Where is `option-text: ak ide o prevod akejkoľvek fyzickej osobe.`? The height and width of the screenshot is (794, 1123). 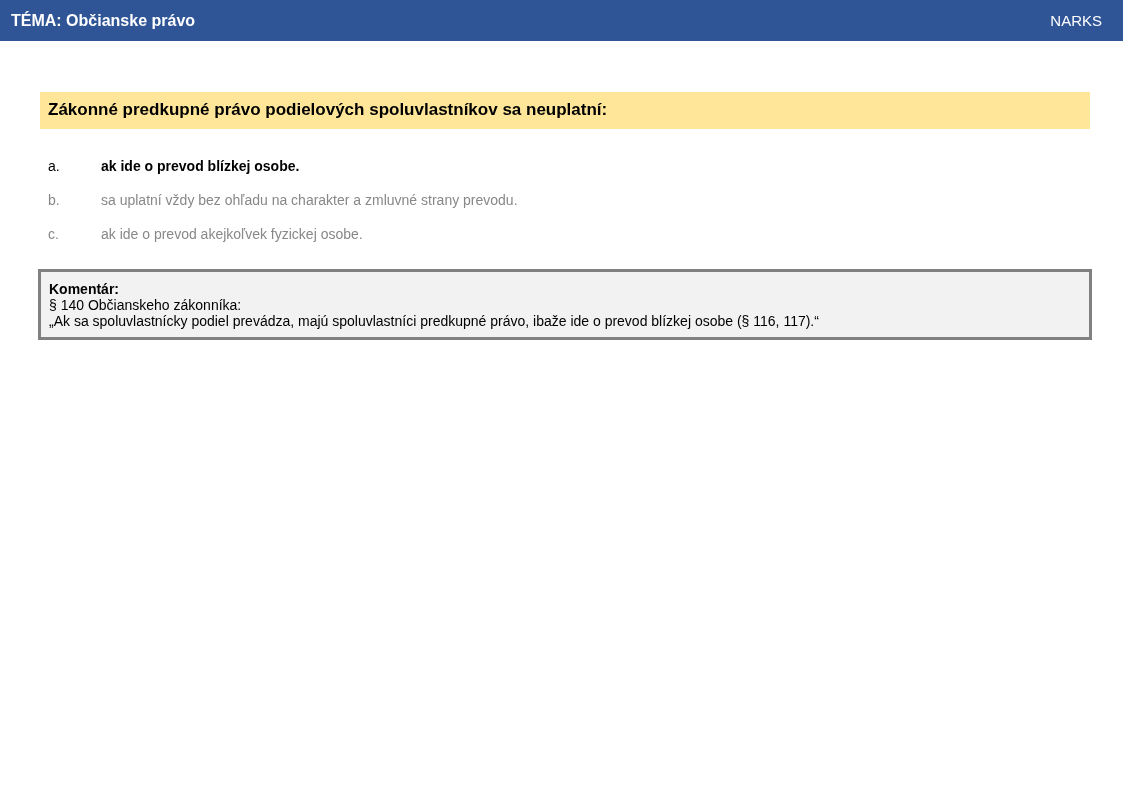 option-text: ak ide o prevod akejkoľvek fyzickej osobe. is located at coordinates (232, 234).